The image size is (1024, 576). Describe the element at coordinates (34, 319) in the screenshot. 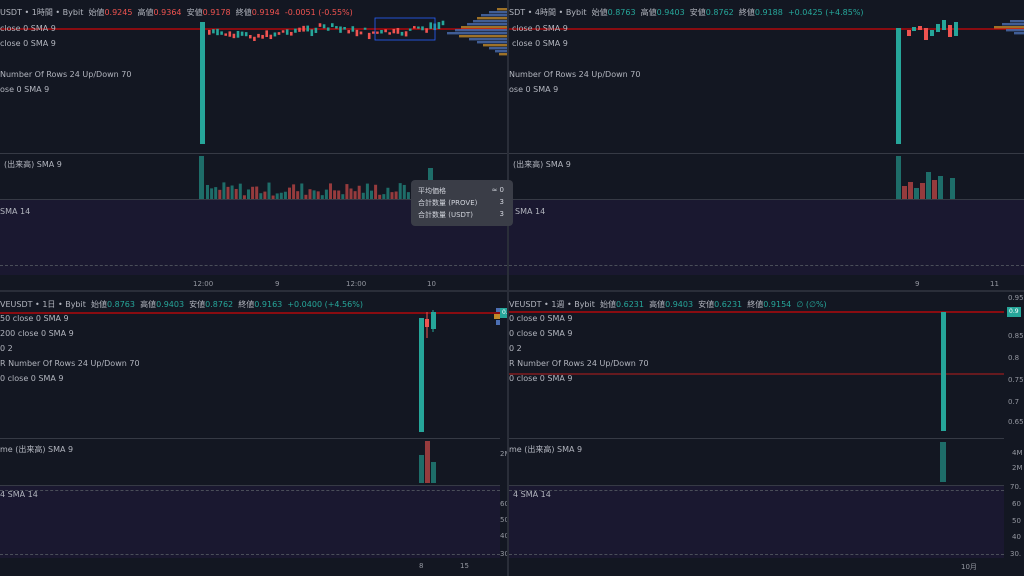

I see `indicator-label: 50 close 0 SMA 9` at that location.